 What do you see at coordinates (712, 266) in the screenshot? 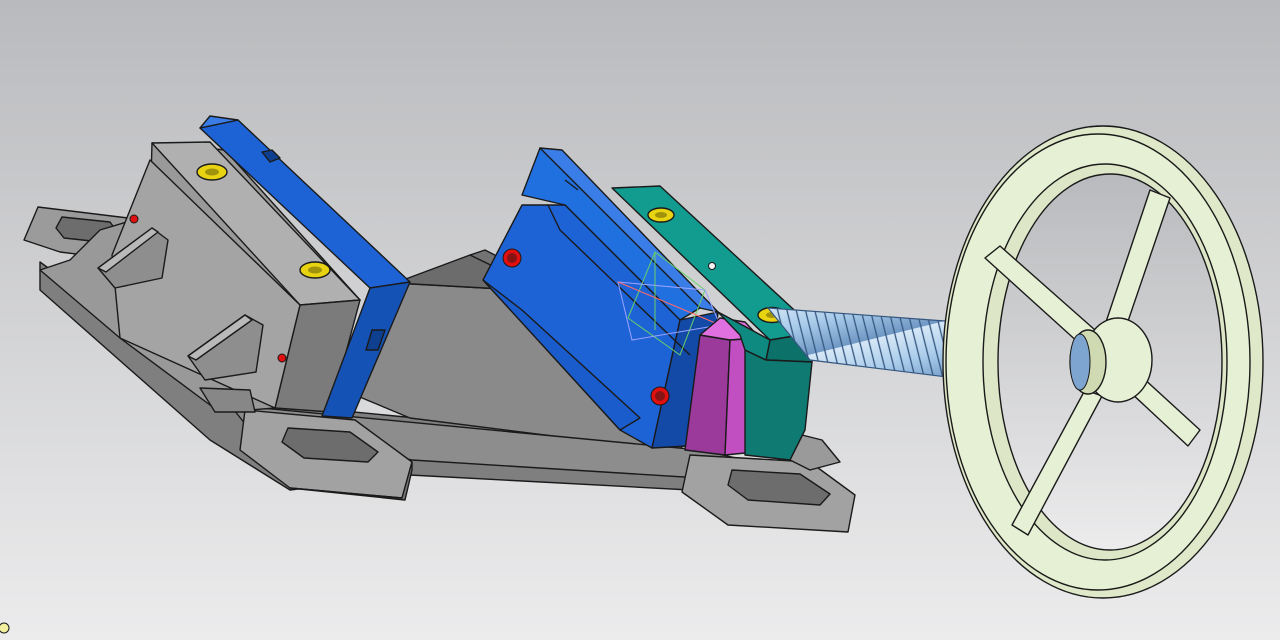
I see `nut-block-hole` at bounding box center [712, 266].